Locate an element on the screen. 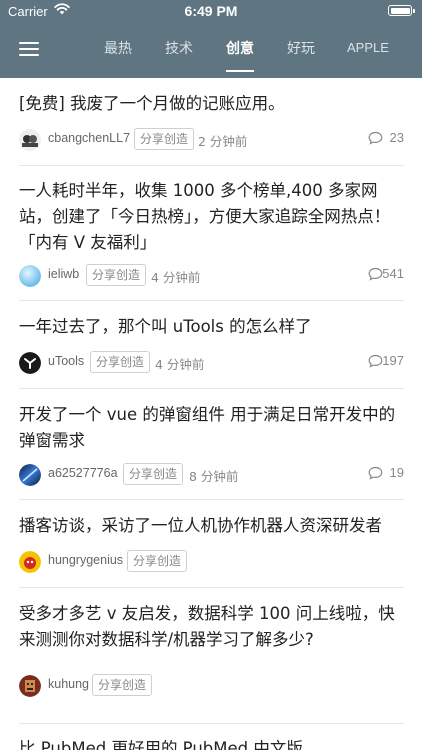 Image resolution: width=422 pixels, height=750 pixels. post-meta: ieliwb 分享创造 4 分钟前 541 is located at coordinates (211, 275).